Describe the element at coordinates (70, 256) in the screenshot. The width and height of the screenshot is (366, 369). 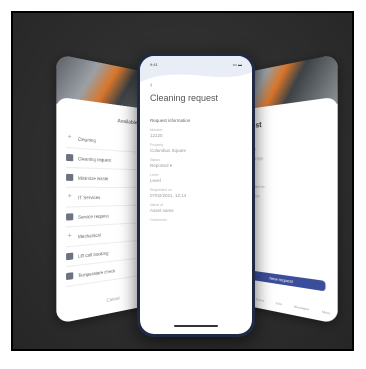
I see `lift-icon` at that location.